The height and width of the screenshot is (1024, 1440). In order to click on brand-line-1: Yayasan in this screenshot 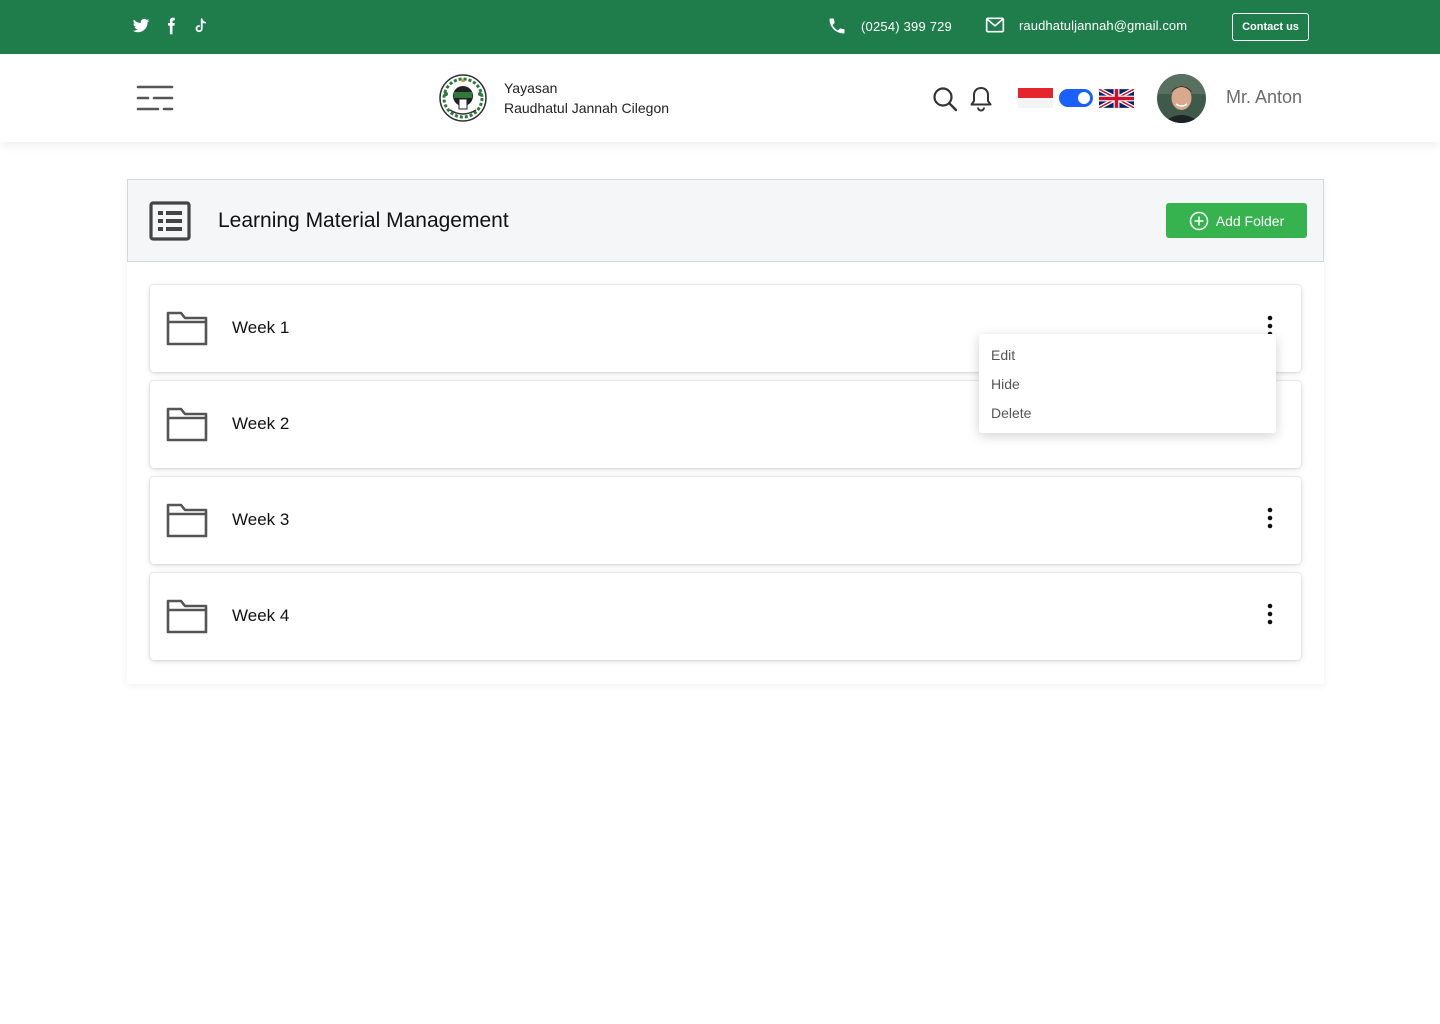, I will do `click(531, 88)`.